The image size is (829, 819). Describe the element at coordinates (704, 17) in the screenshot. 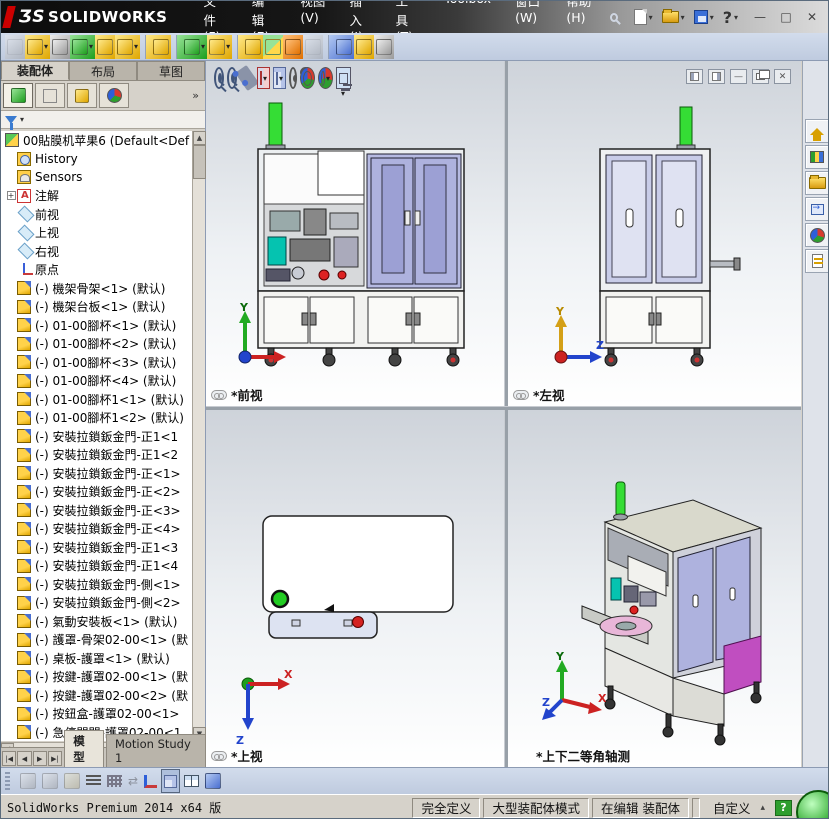

I see `save-button: ▾` at that location.